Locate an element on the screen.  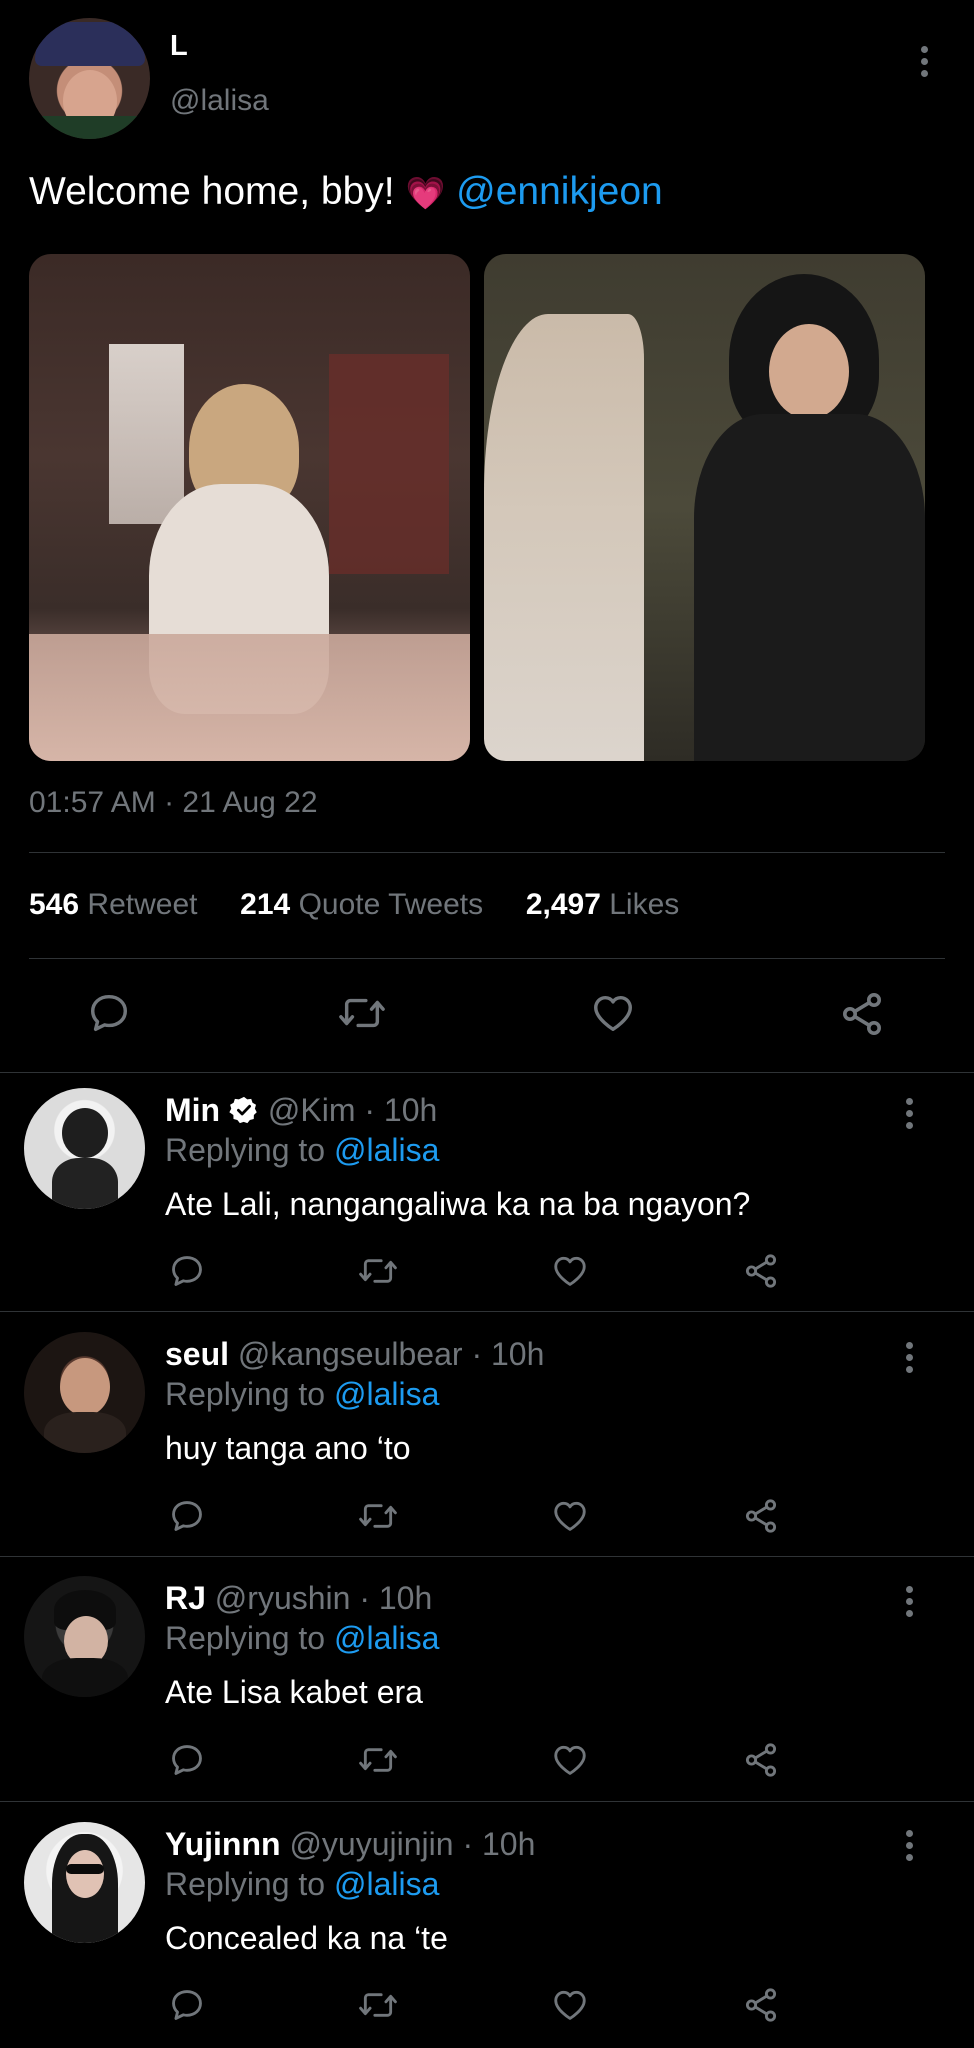
reply-display-name: seul is located at coordinates (197, 1354).